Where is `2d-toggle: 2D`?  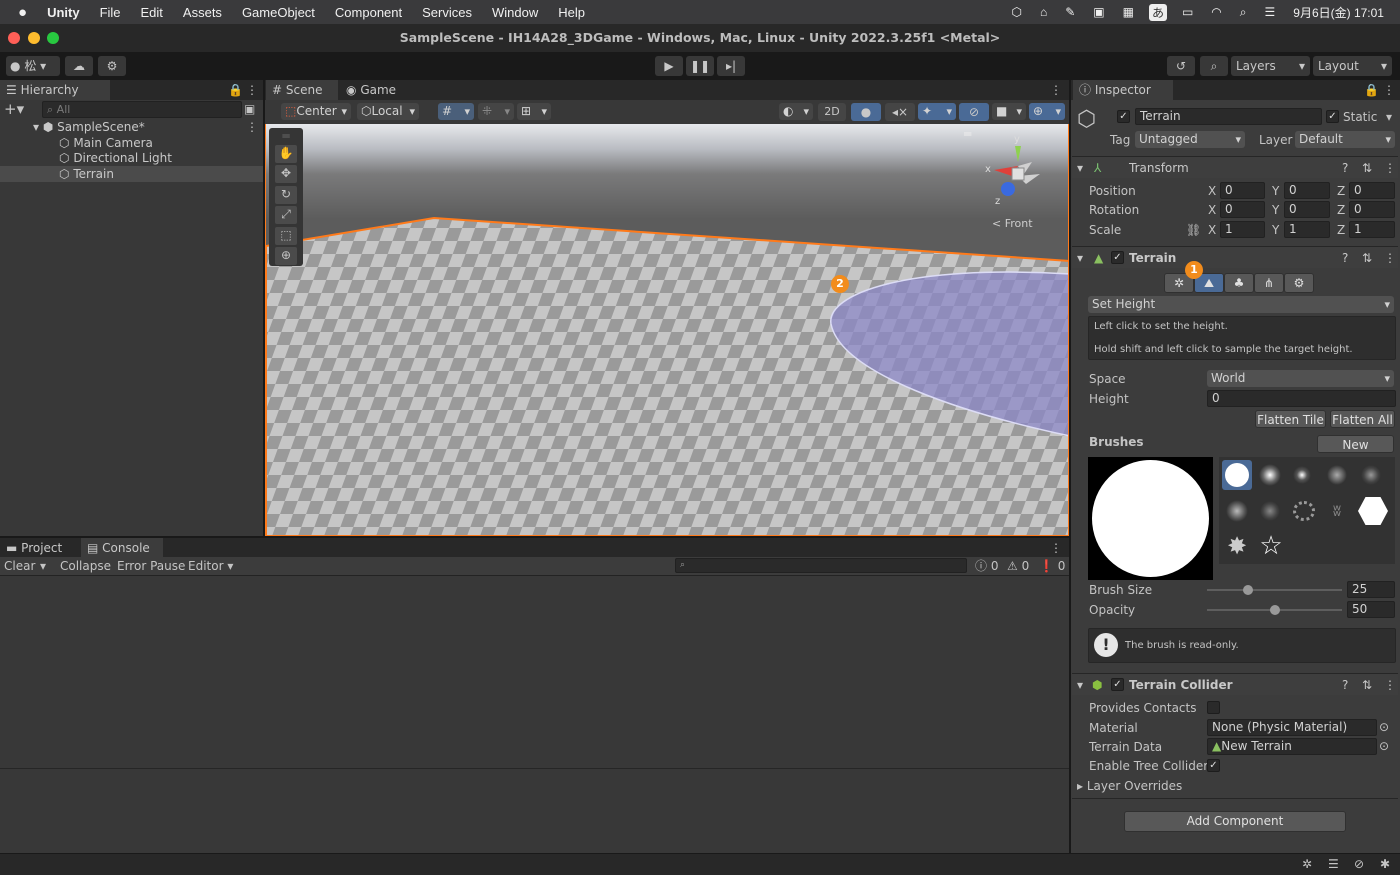
2d-toggle: 2D is located at coordinates (832, 112).